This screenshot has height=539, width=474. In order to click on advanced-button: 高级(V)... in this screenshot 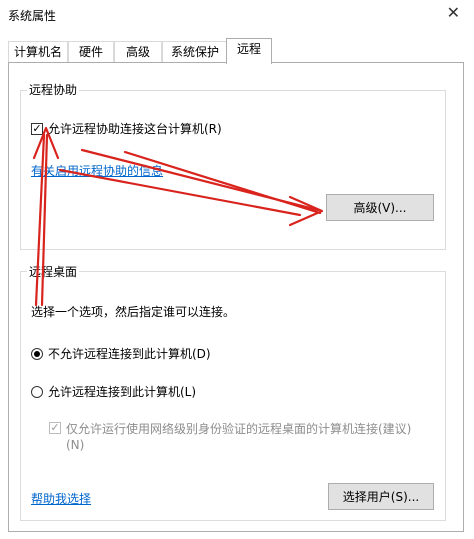, I will do `click(380, 207)`.